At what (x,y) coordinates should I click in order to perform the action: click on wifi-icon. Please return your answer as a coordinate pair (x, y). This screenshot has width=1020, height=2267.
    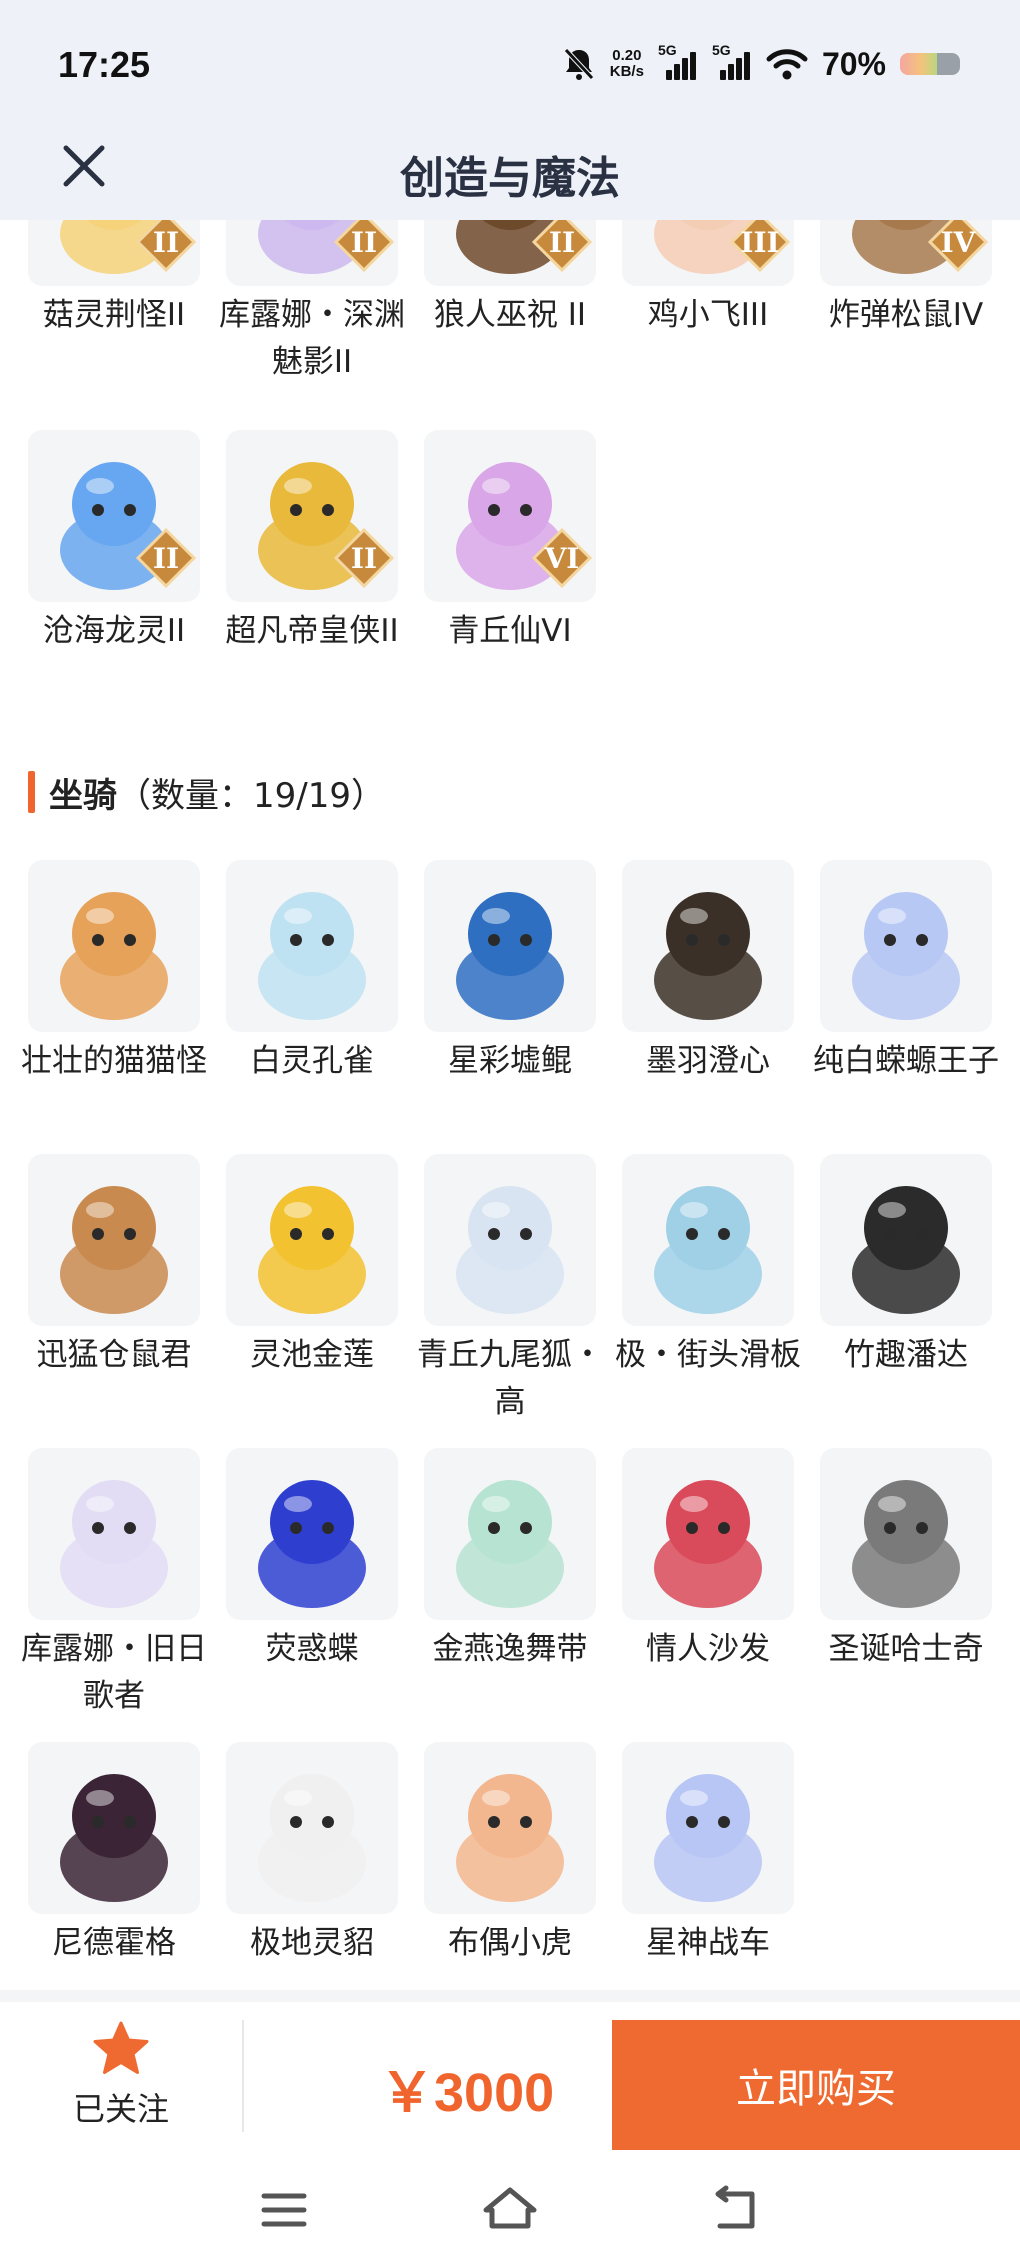
    Looking at the image, I should click on (787, 64).